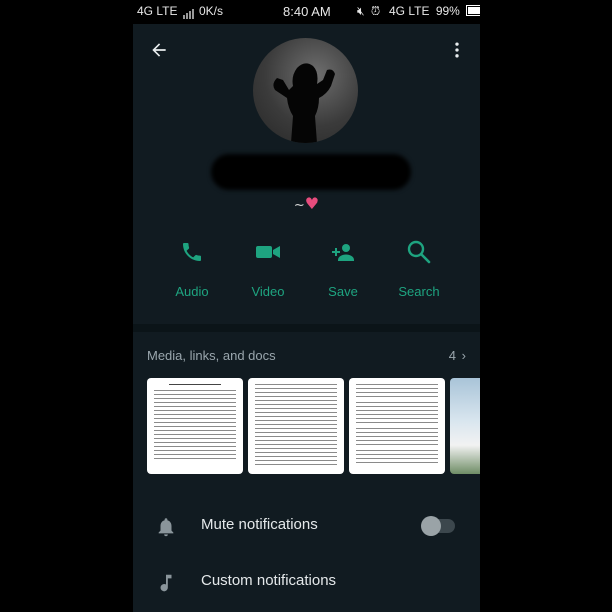 The image size is (612, 612). I want to click on save-contact-button: Save, so click(343, 266).